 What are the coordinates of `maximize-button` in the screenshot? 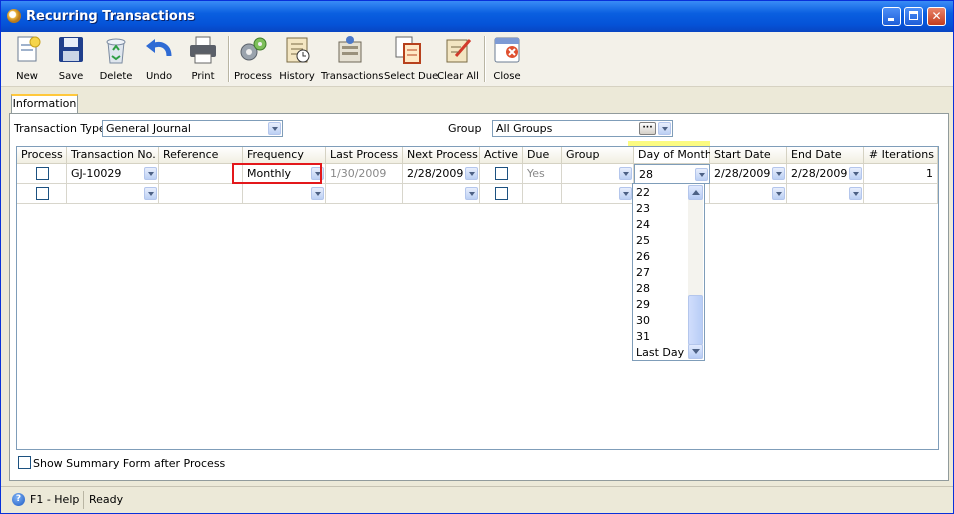 It's located at (913, 16).